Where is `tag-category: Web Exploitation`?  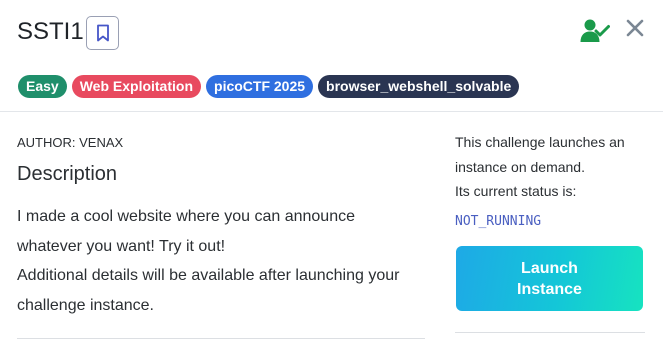 tag-category: Web Exploitation is located at coordinates (136, 86).